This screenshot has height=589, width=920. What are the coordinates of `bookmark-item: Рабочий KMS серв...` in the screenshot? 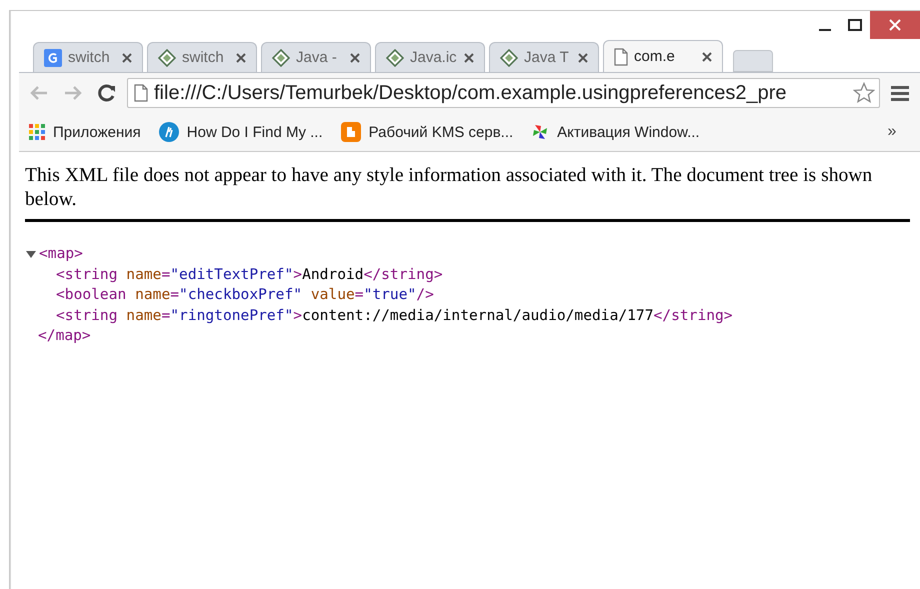 It's located at (427, 132).